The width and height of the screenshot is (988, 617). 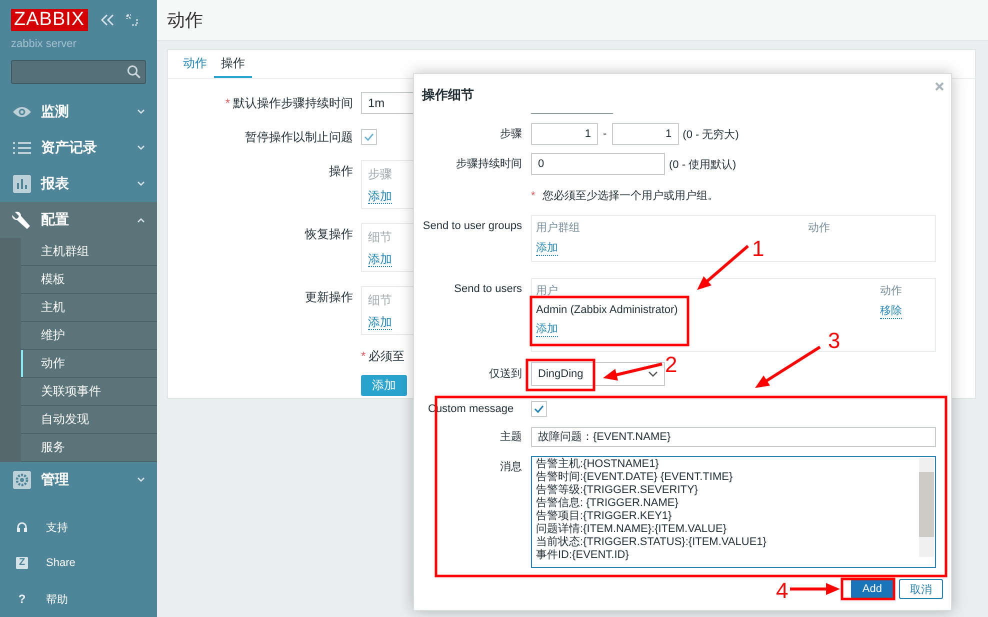 What do you see at coordinates (891, 311) in the screenshot?
I see `remove-link: 移除` at bounding box center [891, 311].